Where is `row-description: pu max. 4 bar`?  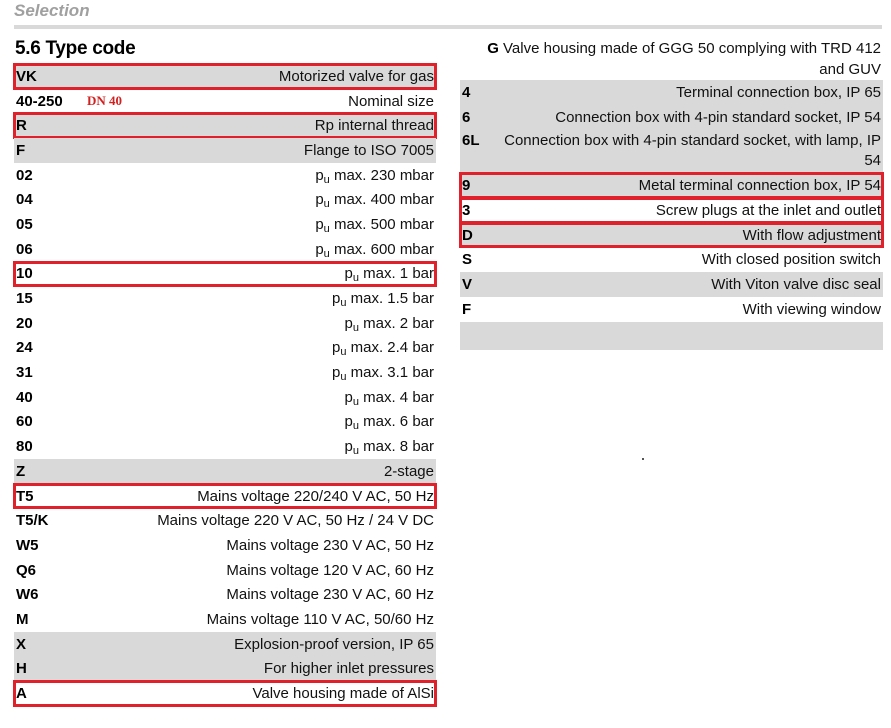
row-description: pu max. 4 bar is located at coordinates (390, 398).